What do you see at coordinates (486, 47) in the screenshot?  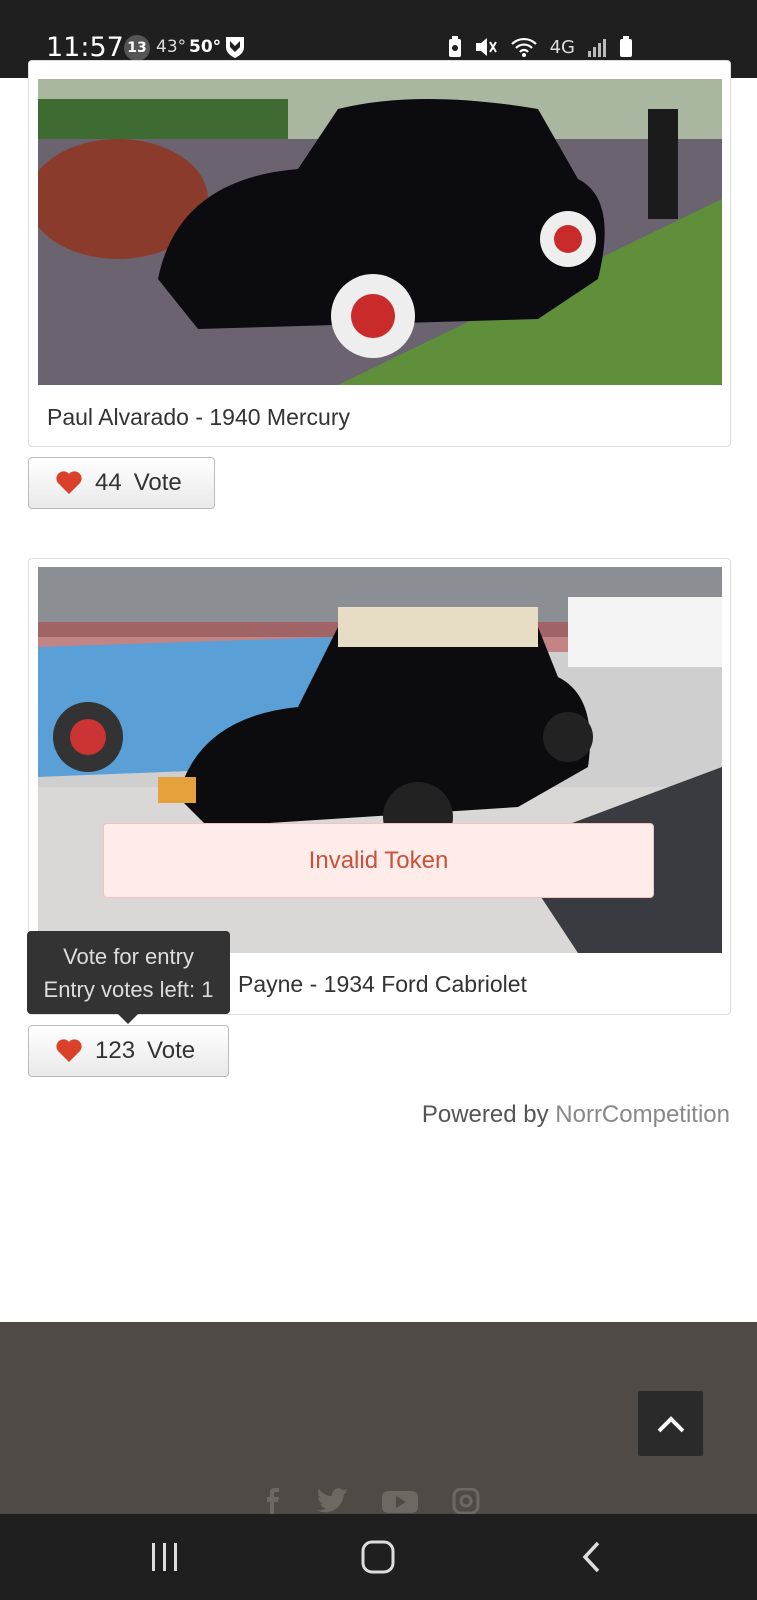 I see `mute-icon` at bounding box center [486, 47].